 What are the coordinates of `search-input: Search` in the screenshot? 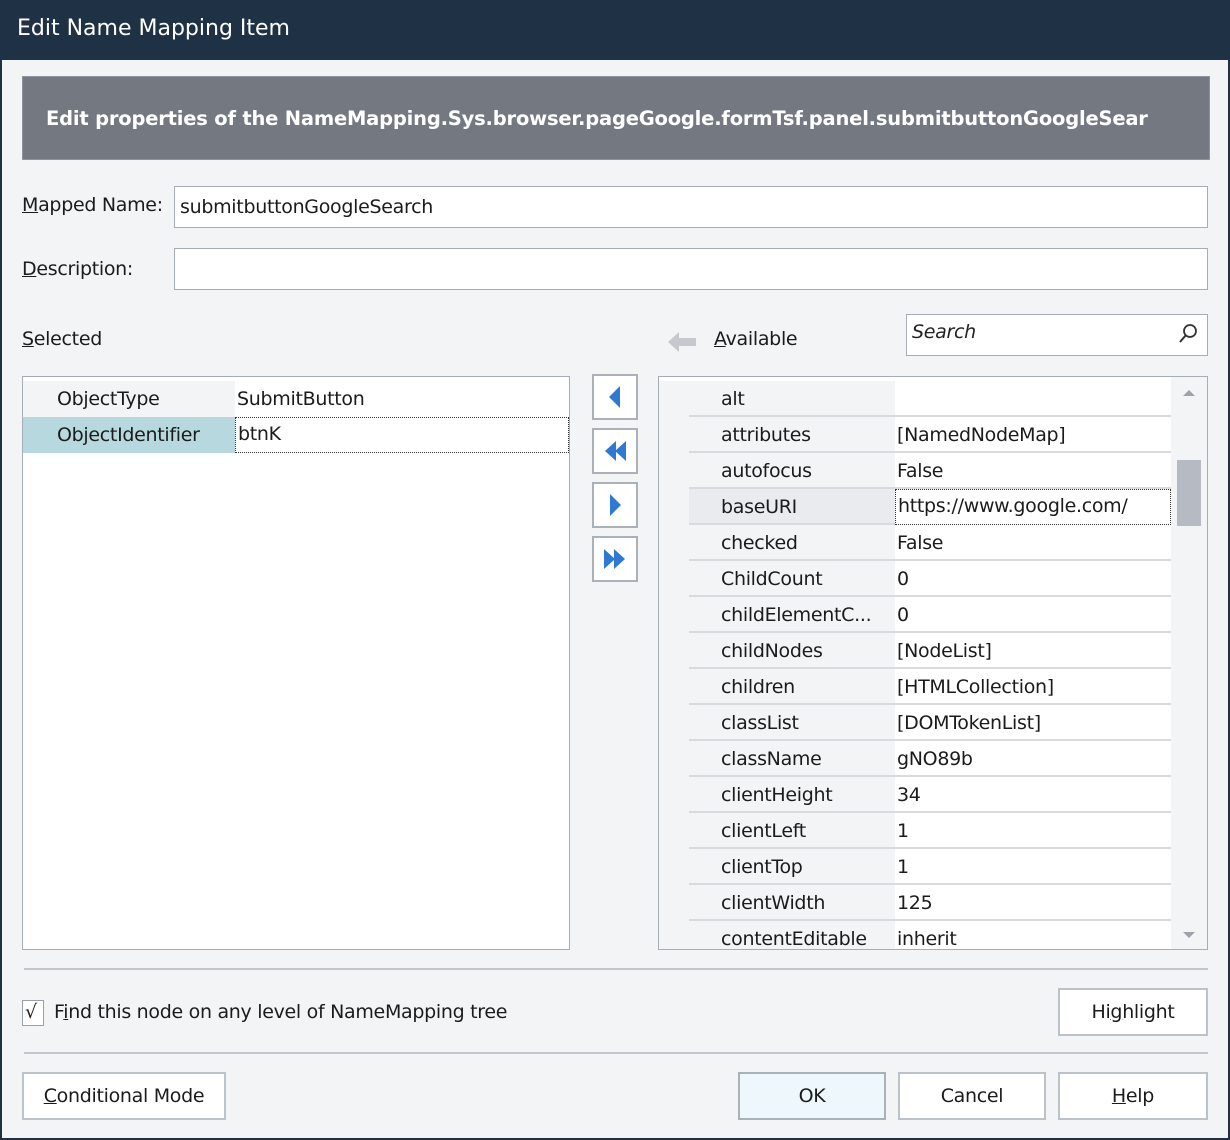 It's located at (1057, 335).